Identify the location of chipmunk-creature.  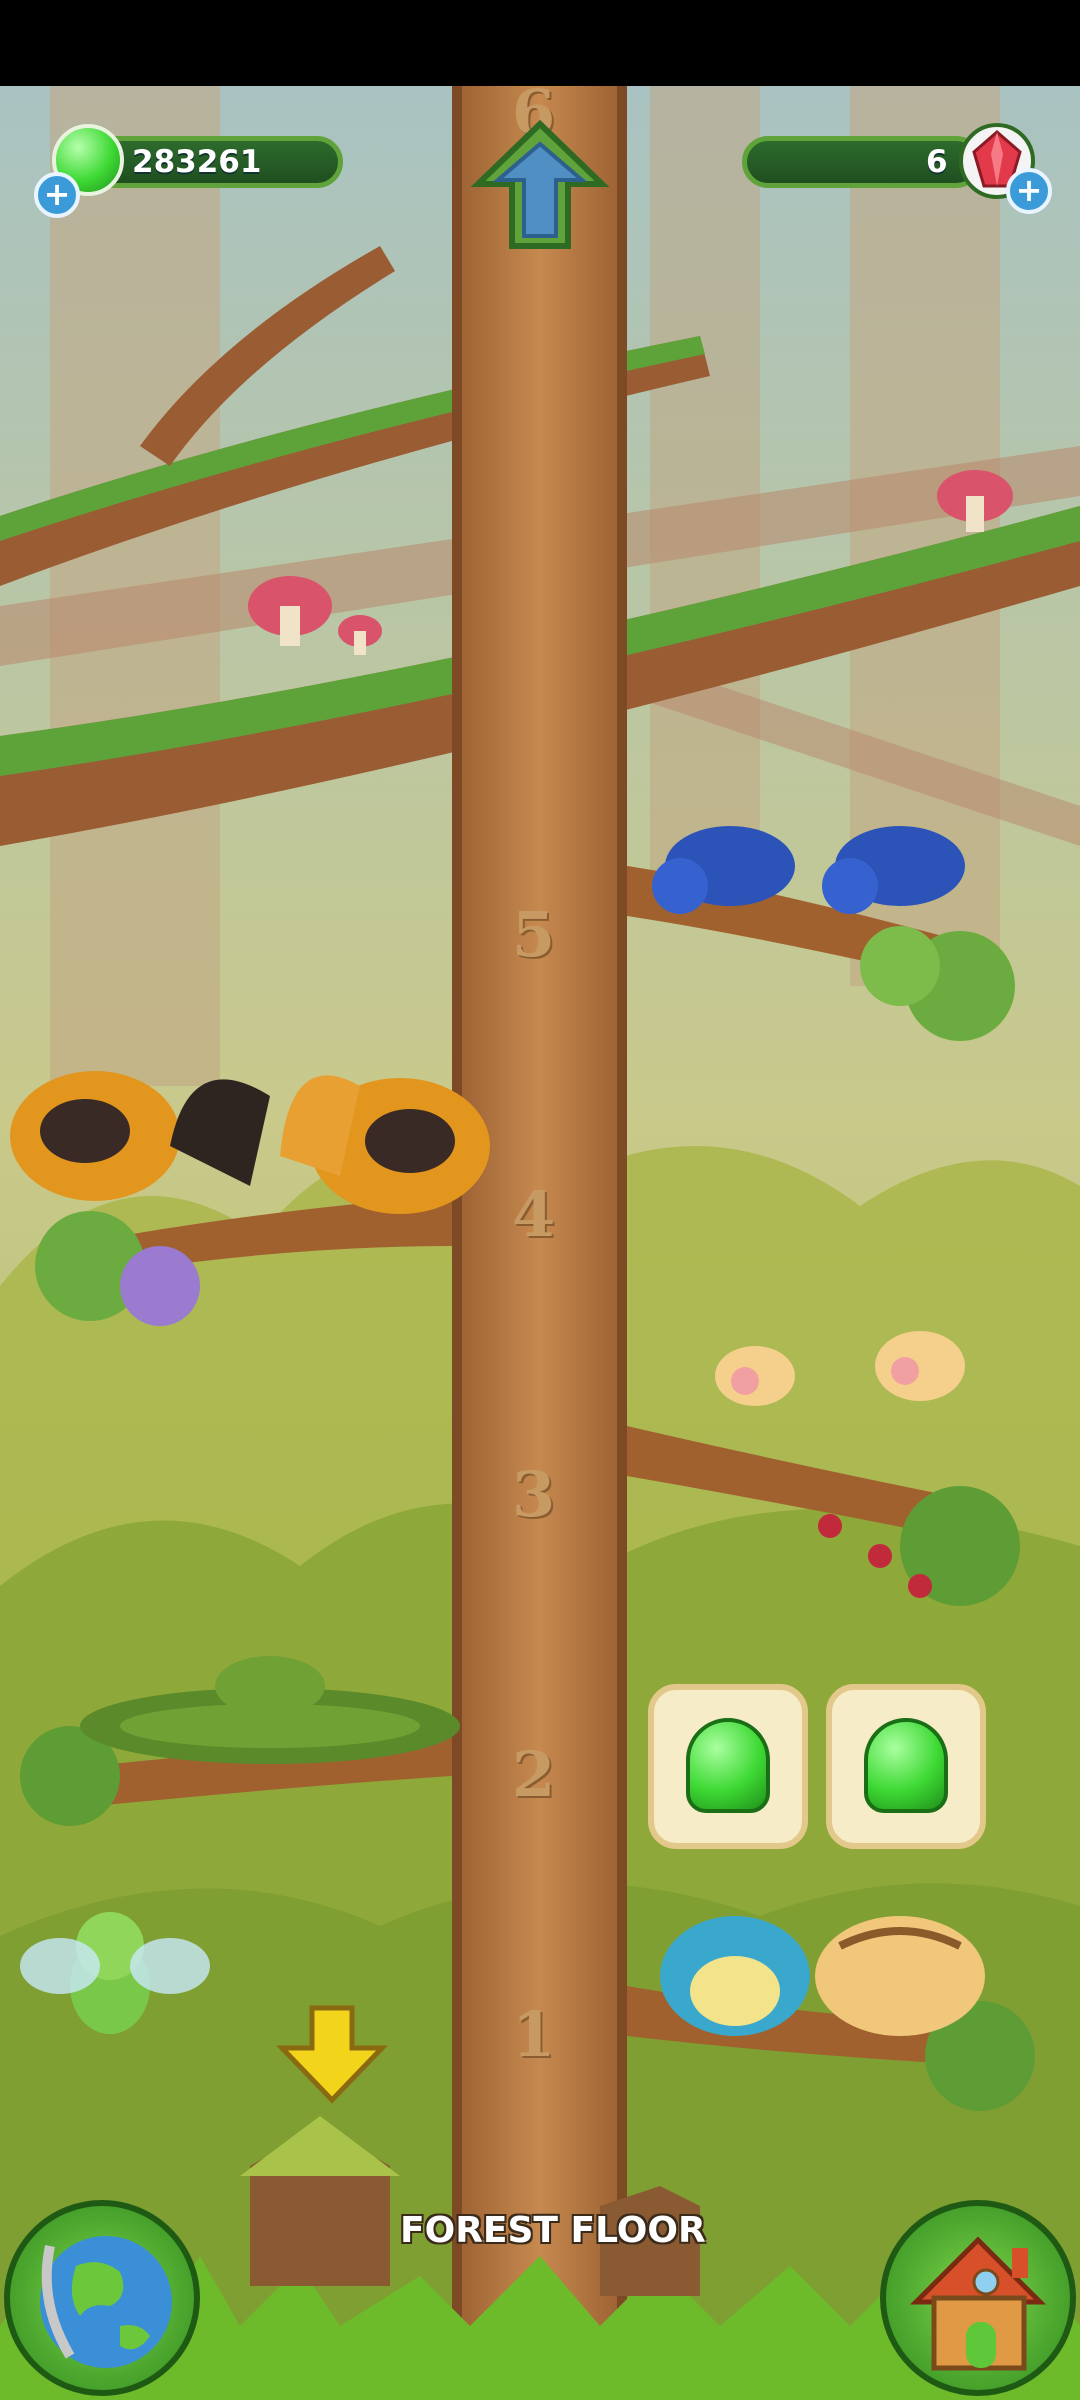
(900, 1976).